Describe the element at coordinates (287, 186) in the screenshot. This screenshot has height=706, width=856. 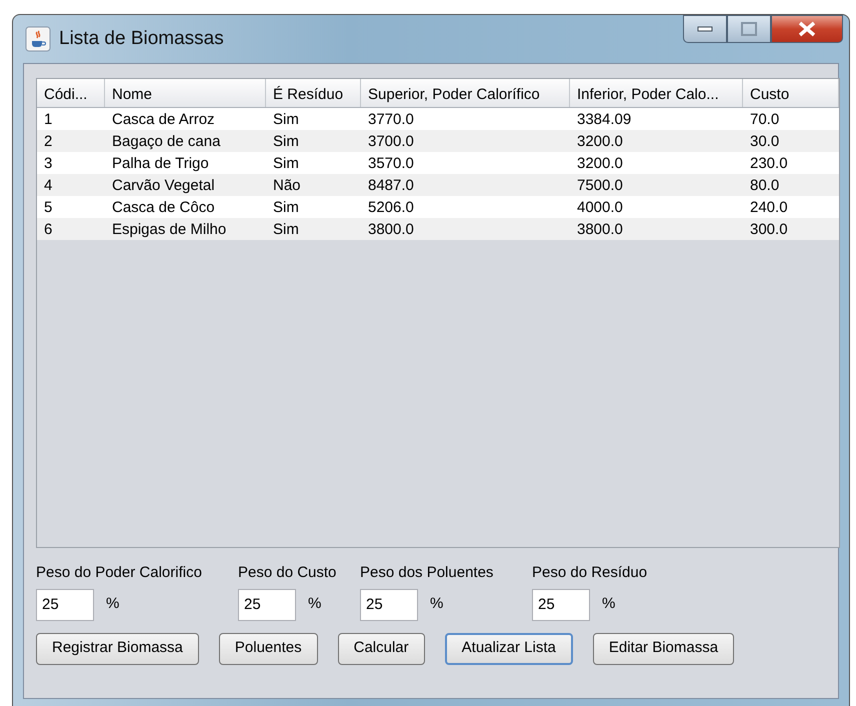
I see `table-cell-text: Não` at that location.